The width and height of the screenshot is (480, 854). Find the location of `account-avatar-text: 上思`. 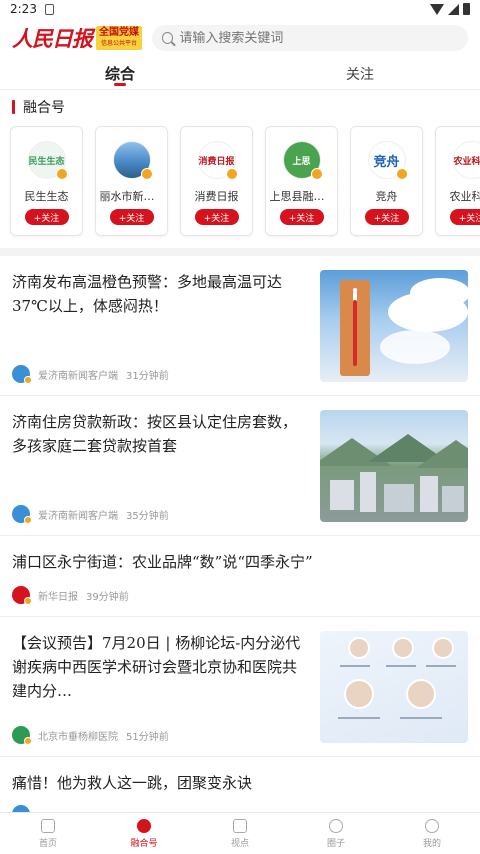

account-avatar-text: 上思 is located at coordinates (301, 161).